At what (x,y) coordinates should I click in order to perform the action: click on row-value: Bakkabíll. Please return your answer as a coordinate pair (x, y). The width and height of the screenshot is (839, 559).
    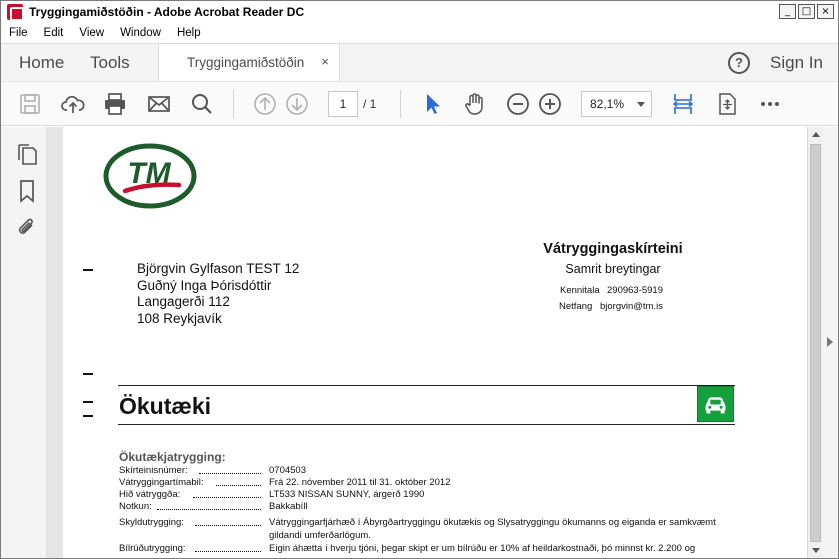
    Looking at the image, I should click on (288, 506).